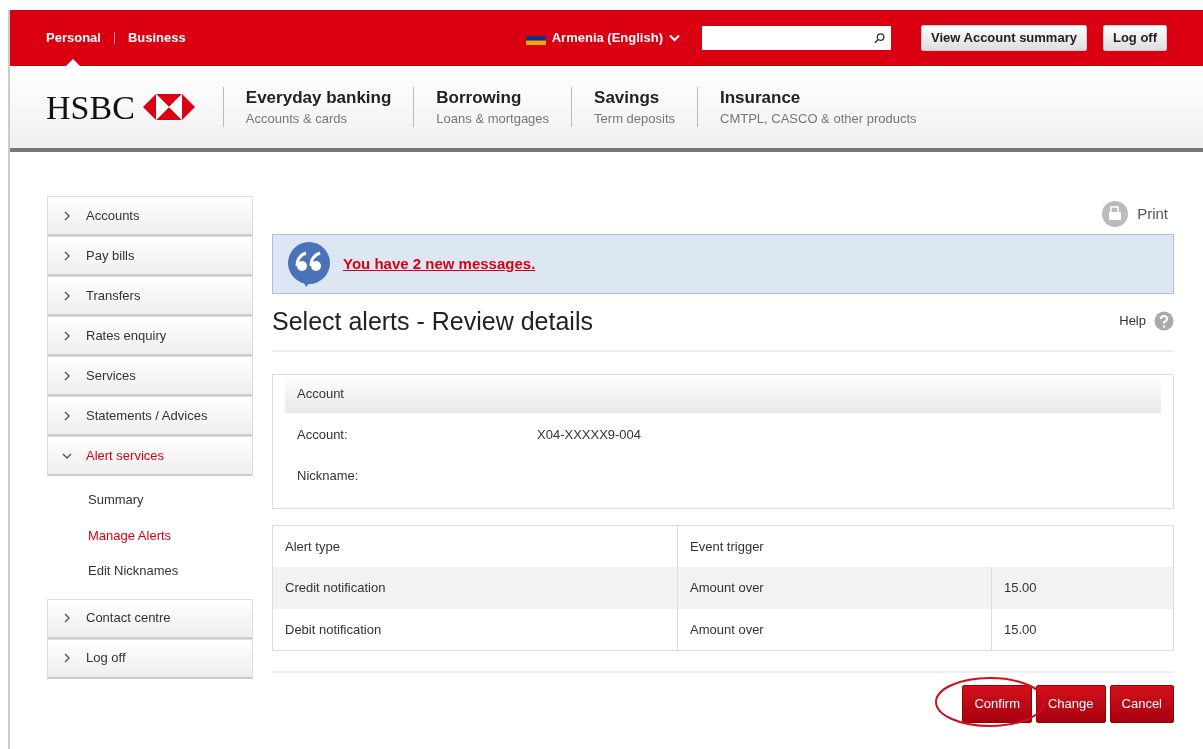 The height and width of the screenshot is (749, 1203). What do you see at coordinates (150, 535) in the screenshot?
I see `sidebar-subitem: Manage Alerts` at bounding box center [150, 535].